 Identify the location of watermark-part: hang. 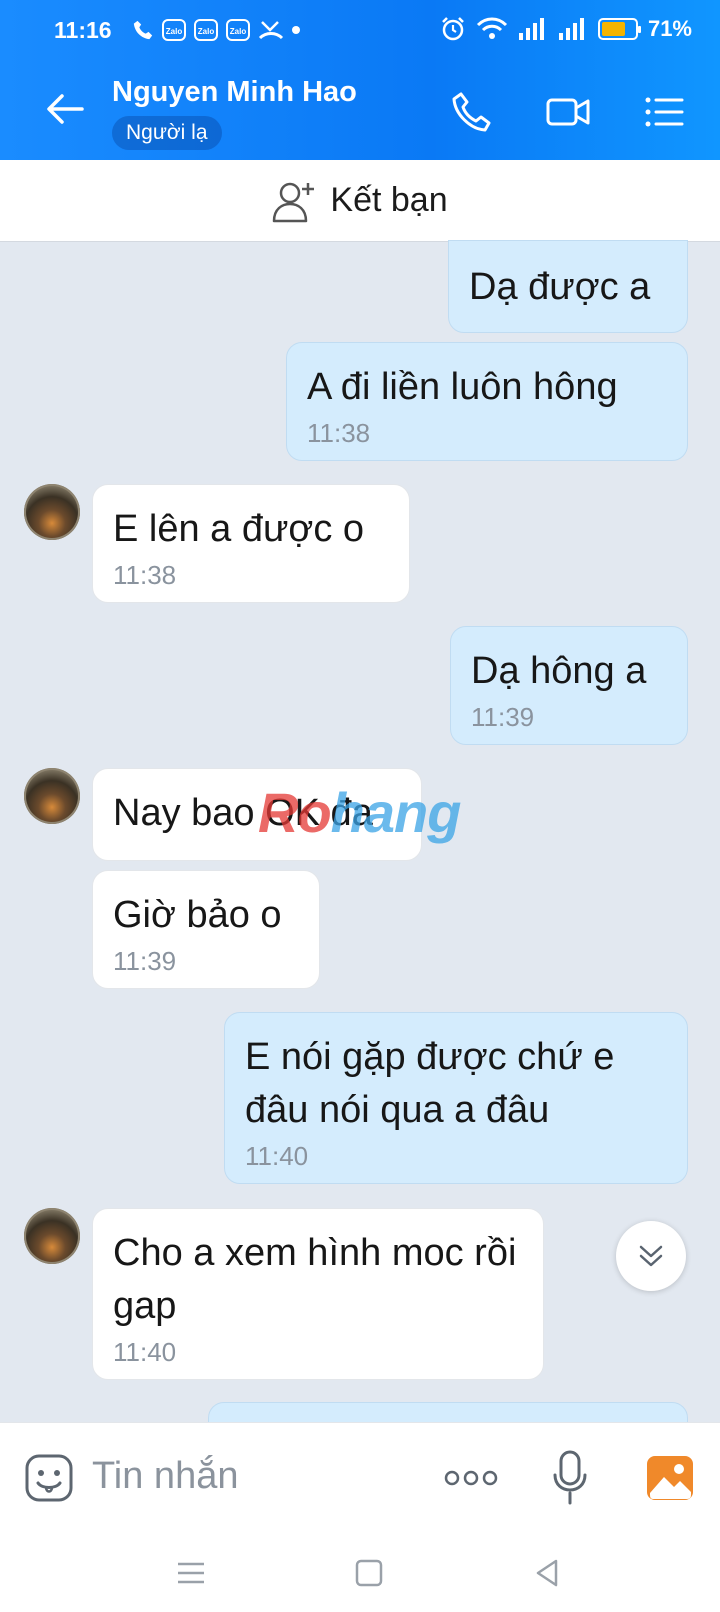
(396, 812).